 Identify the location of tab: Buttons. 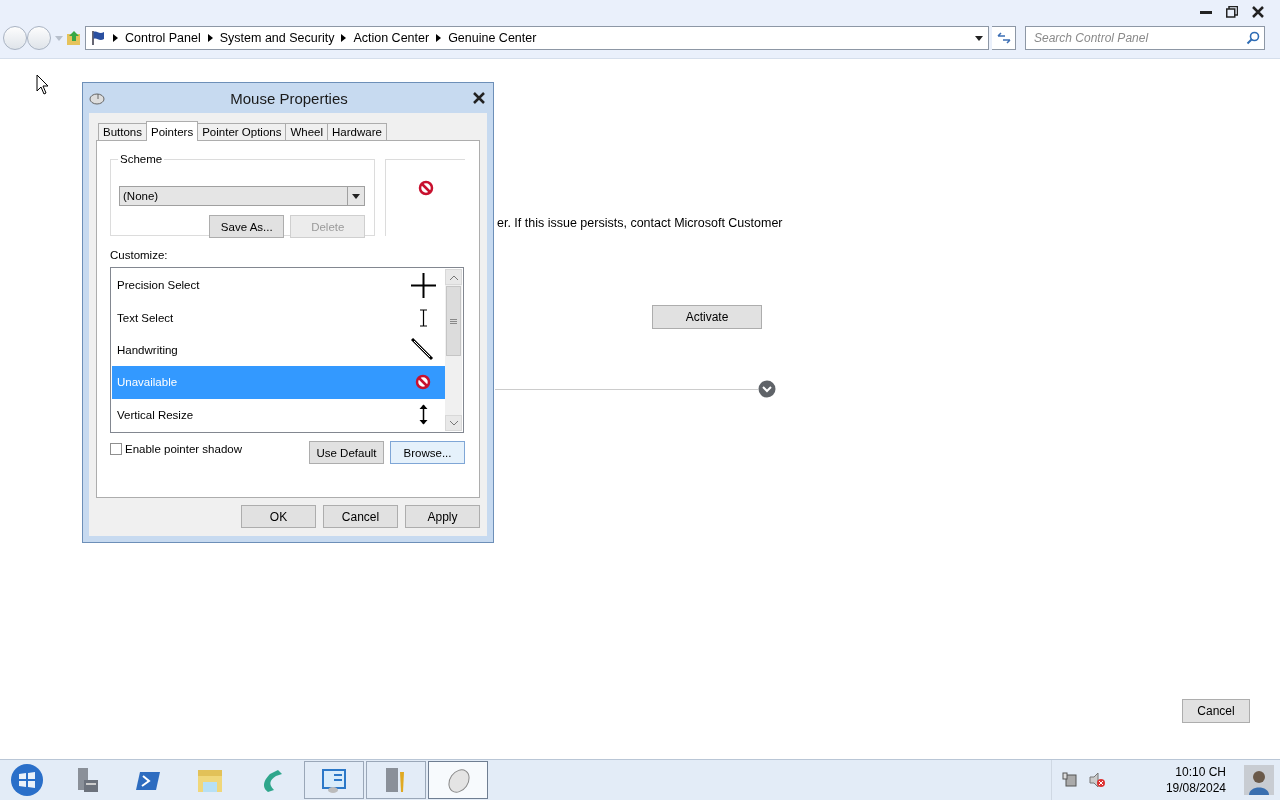
(122, 131).